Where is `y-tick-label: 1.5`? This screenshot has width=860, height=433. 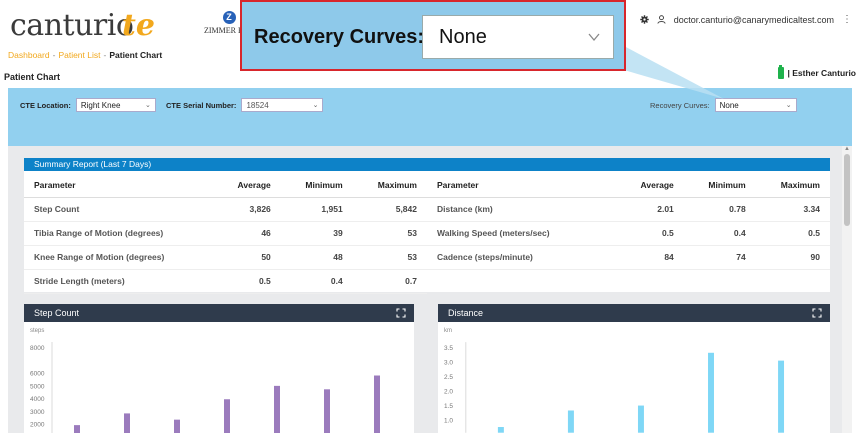 y-tick-label: 1.5 is located at coordinates (448, 406).